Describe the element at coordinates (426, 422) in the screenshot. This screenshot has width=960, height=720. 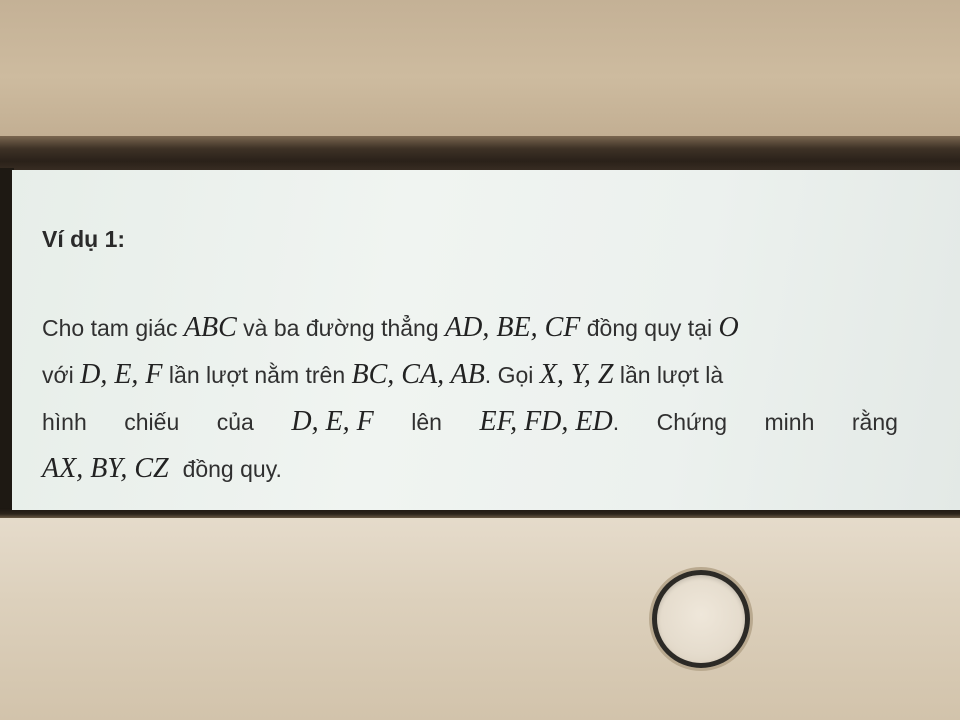
I see `problem-text: lên` at that location.